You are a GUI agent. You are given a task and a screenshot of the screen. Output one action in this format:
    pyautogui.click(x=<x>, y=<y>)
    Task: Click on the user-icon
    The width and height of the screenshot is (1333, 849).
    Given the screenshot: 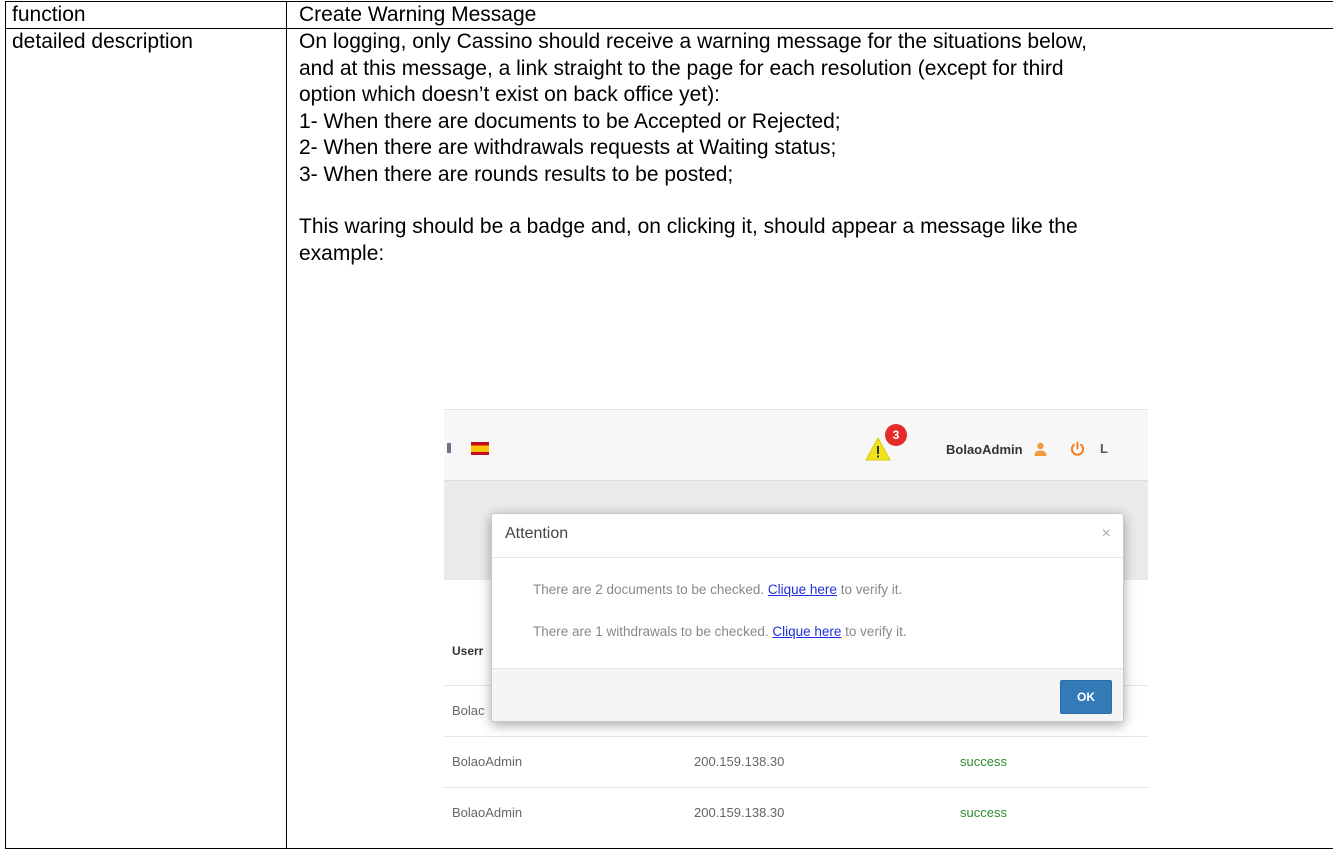 What is the action you would take?
    pyautogui.click(x=1040, y=449)
    